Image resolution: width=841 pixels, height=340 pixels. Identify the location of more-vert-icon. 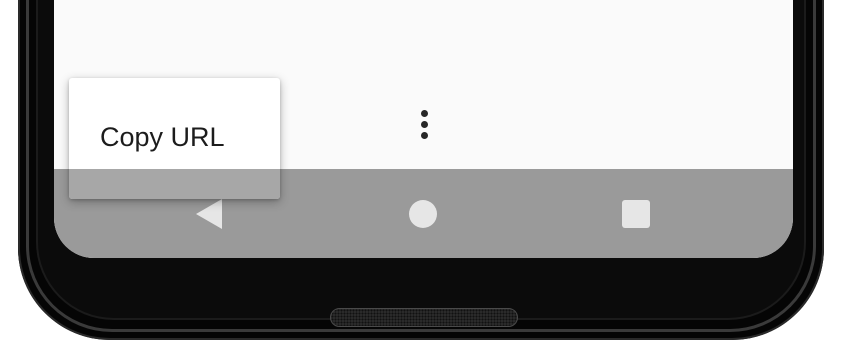
(424, 113).